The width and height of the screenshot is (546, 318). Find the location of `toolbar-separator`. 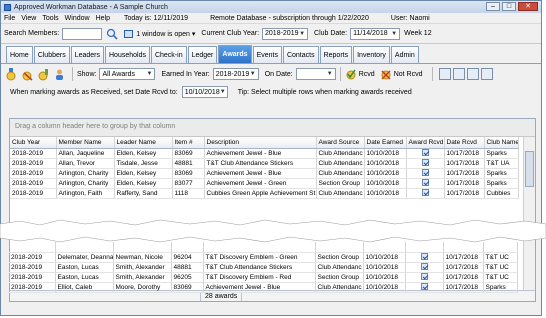

toolbar-separator is located at coordinates (72, 74).